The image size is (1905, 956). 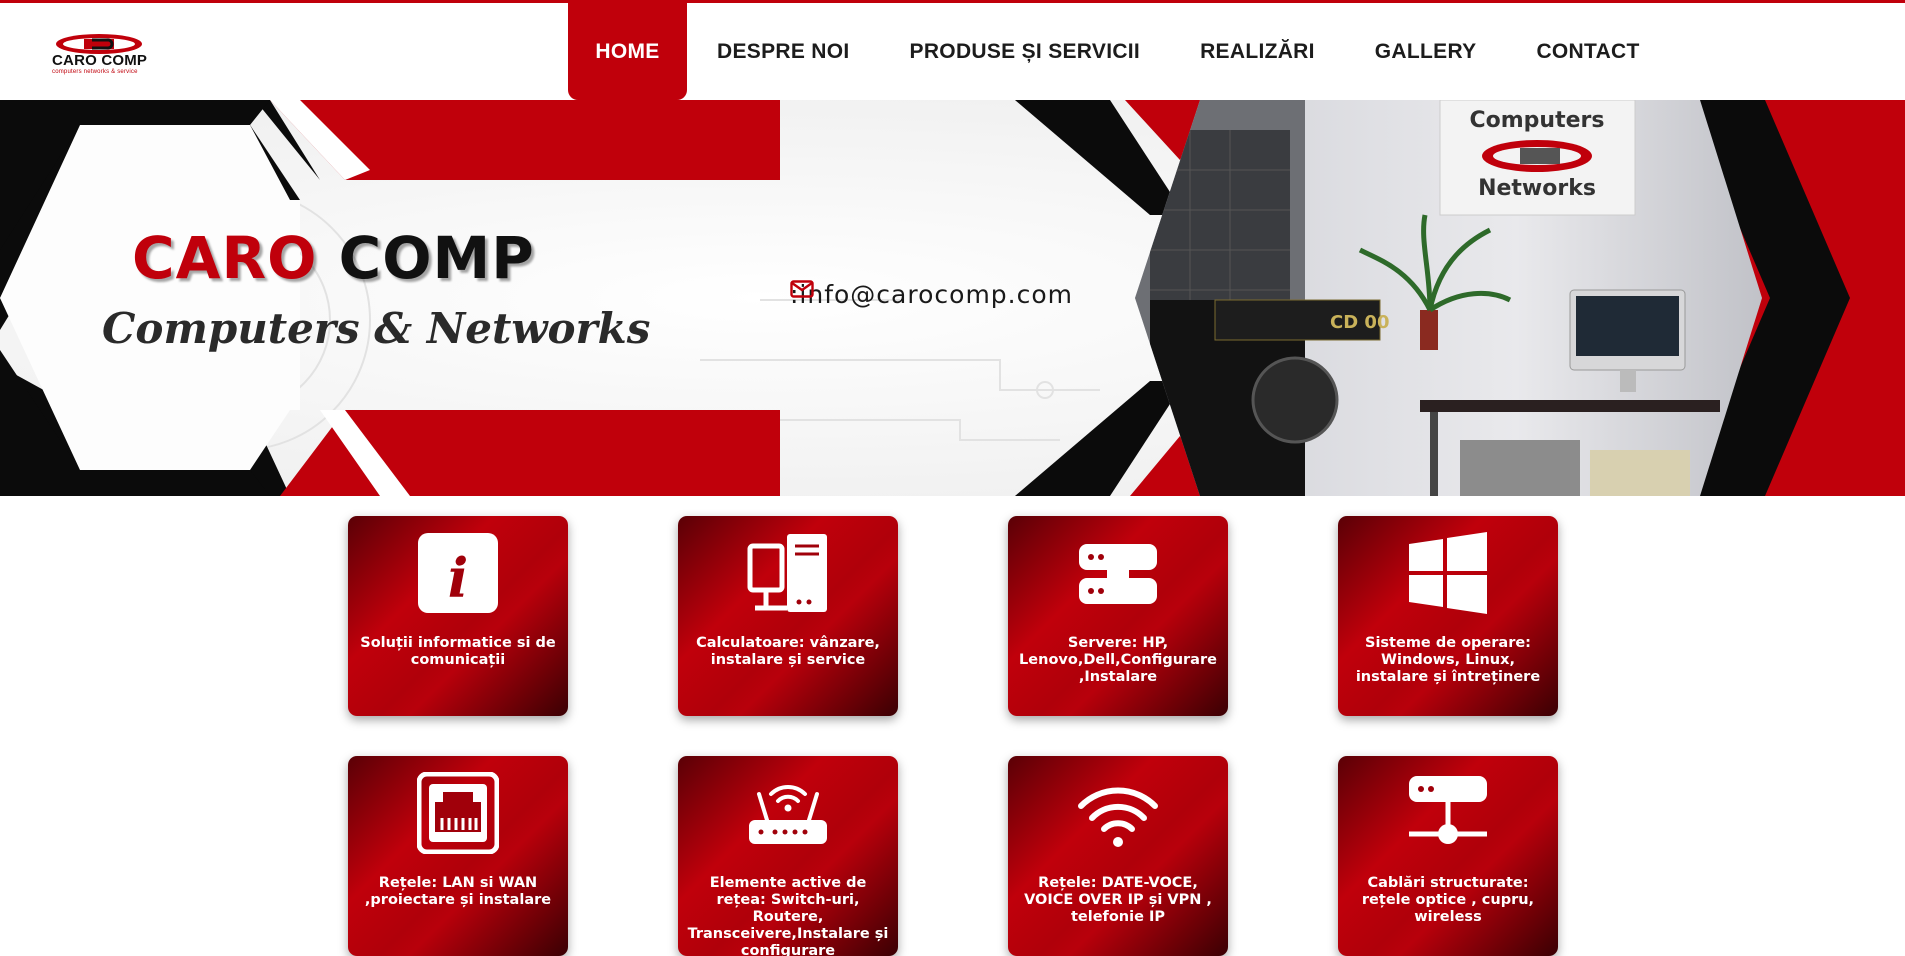 I want to click on nav-home: HOME, so click(x=627, y=51).